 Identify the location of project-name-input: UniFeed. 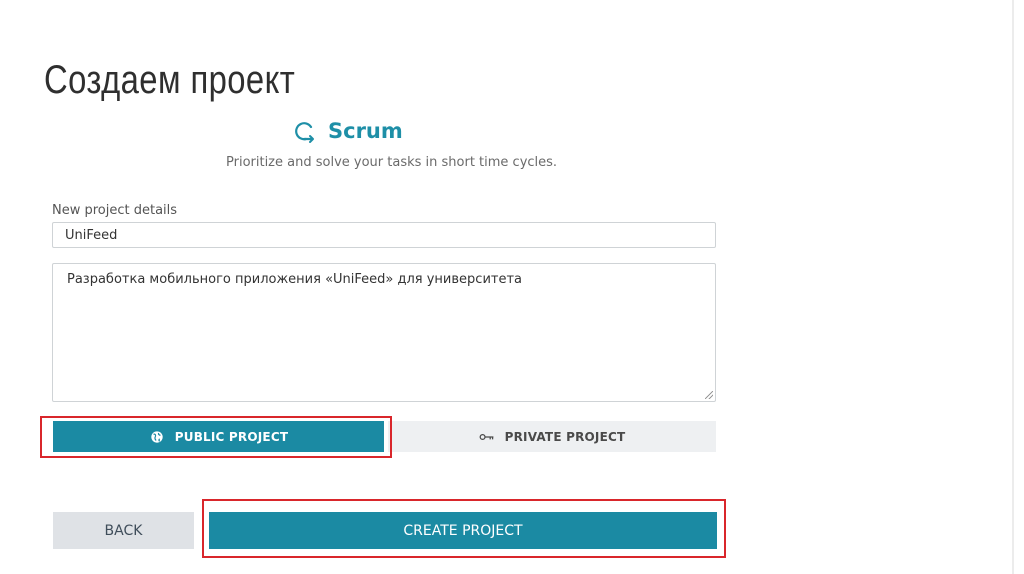
(384, 235).